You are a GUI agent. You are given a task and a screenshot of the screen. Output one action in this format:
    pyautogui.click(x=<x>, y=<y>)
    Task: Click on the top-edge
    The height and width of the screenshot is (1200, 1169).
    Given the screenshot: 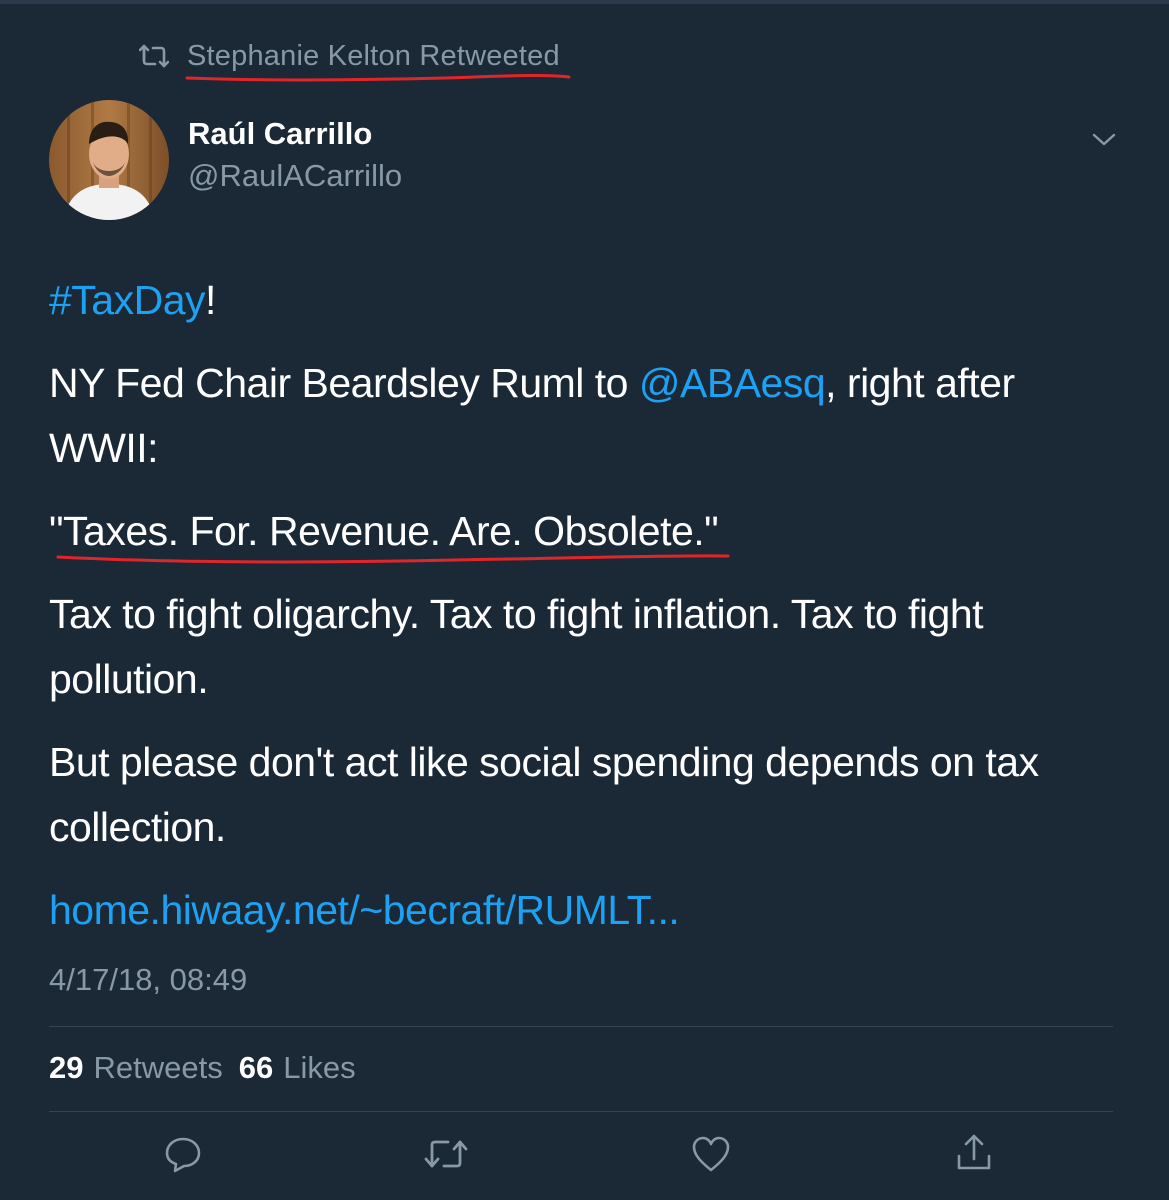 What is the action you would take?
    pyautogui.click(x=584, y=2)
    